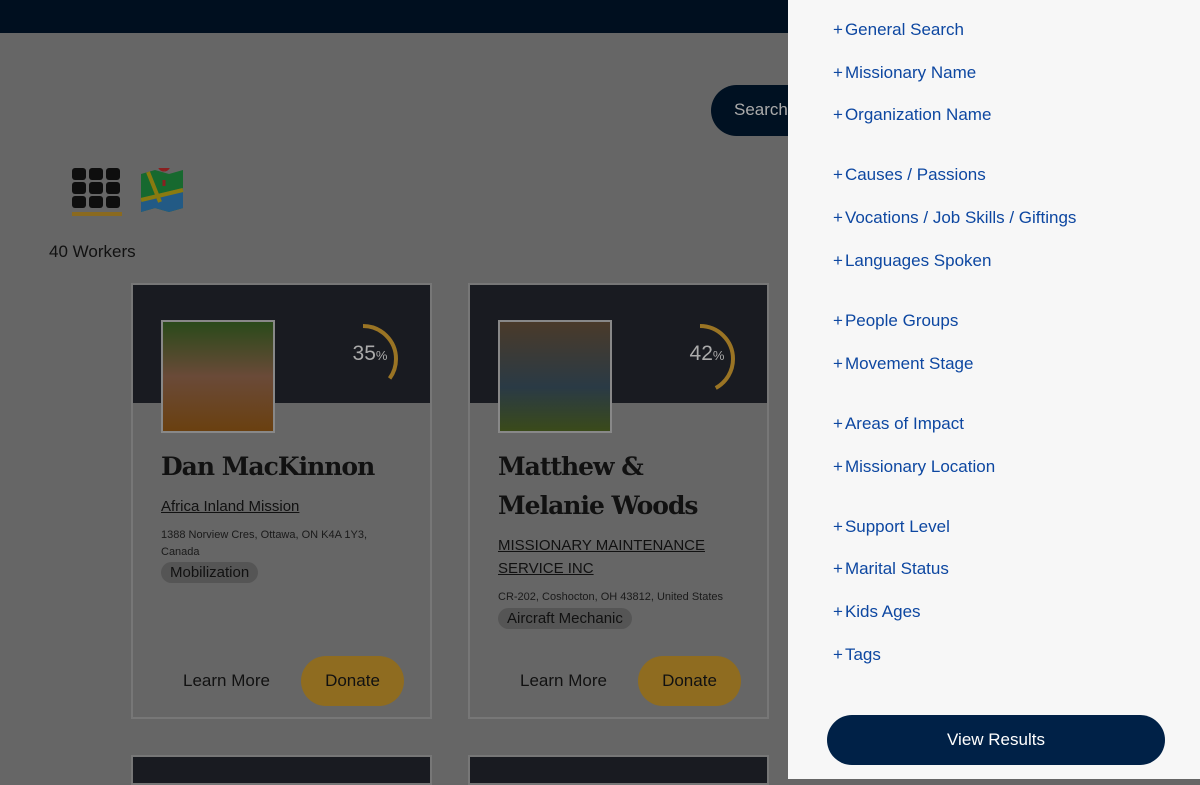  What do you see at coordinates (598, 486) in the screenshot?
I see `worker-name: Matthew & Melanie Woods` at bounding box center [598, 486].